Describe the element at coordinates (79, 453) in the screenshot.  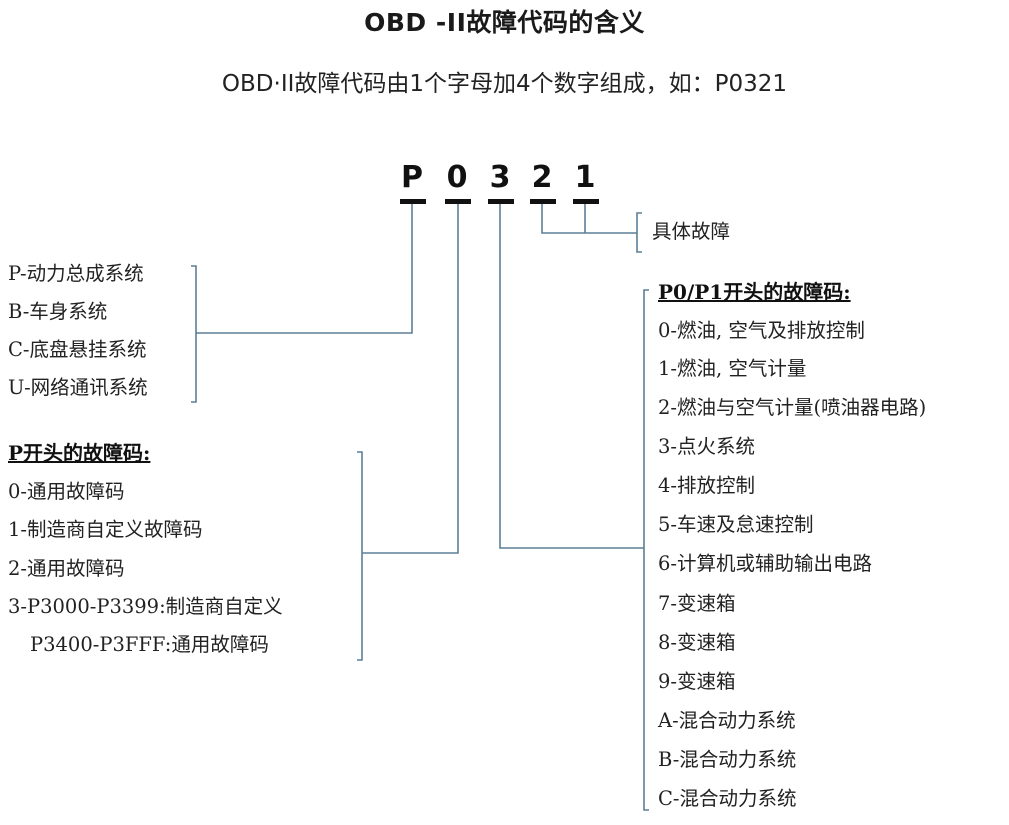
I see `pcodes-heading: P开头的故障码:` at that location.